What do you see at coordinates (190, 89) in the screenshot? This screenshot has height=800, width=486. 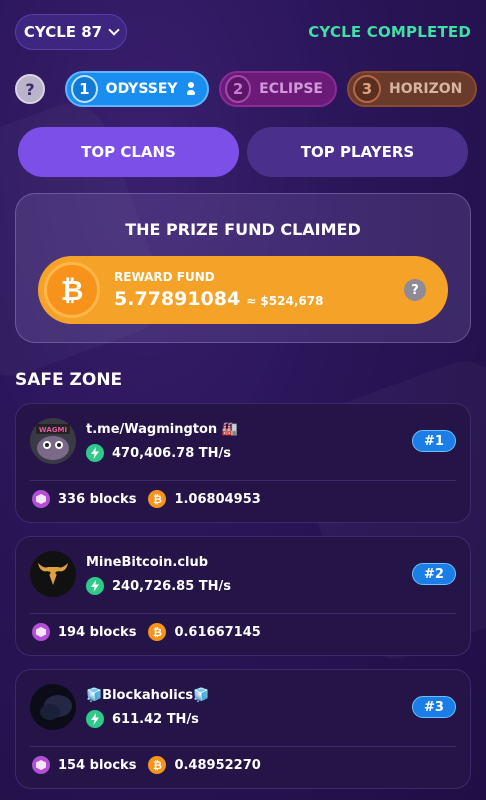 I see `person-icon` at bounding box center [190, 89].